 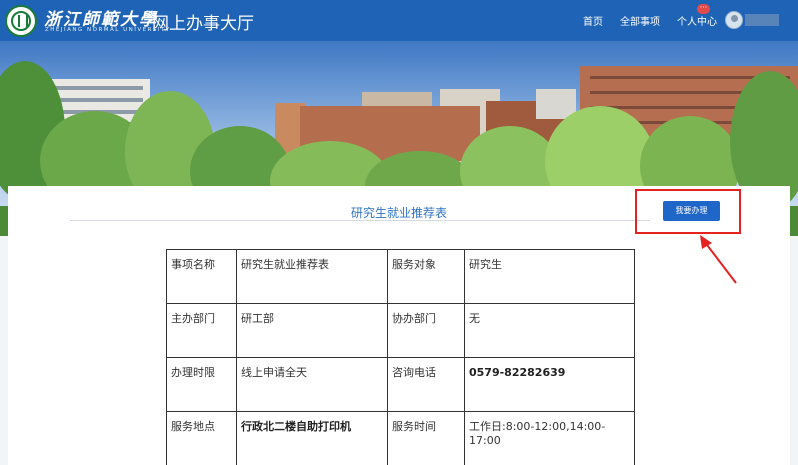 What do you see at coordinates (426, 438) in the screenshot?
I see `table-cell: 服务时间` at bounding box center [426, 438].